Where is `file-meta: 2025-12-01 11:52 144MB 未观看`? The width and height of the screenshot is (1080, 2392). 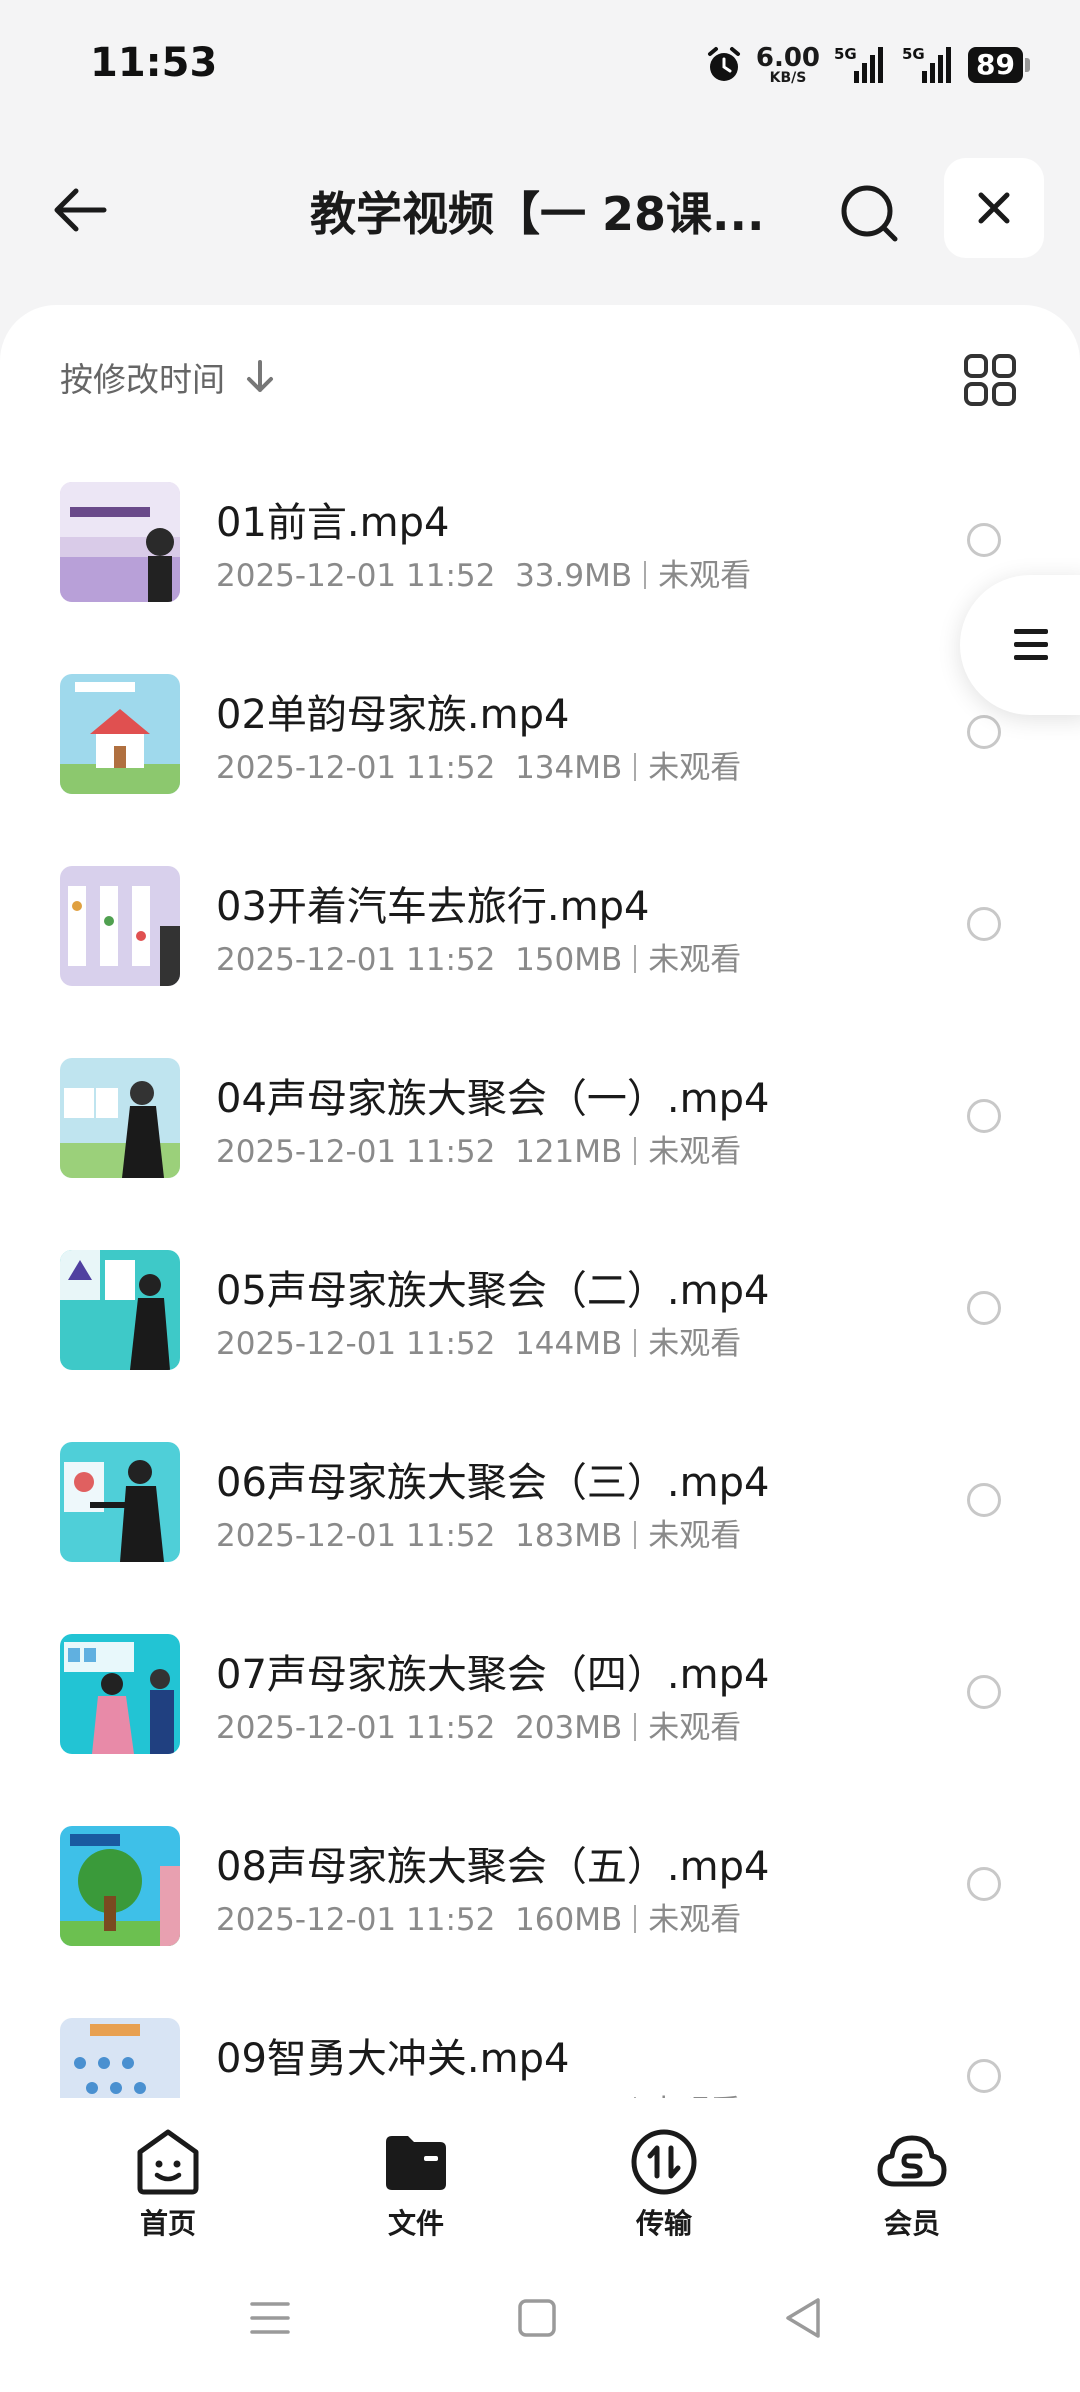 file-meta: 2025-12-01 11:52 144MB 未观看 is located at coordinates (478, 1340).